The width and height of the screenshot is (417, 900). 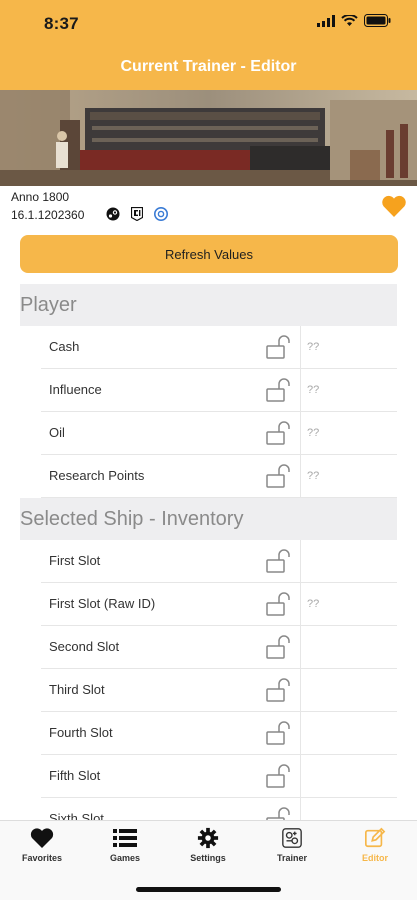 I want to click on tab-label: Settings, so click(x=208, y=858).